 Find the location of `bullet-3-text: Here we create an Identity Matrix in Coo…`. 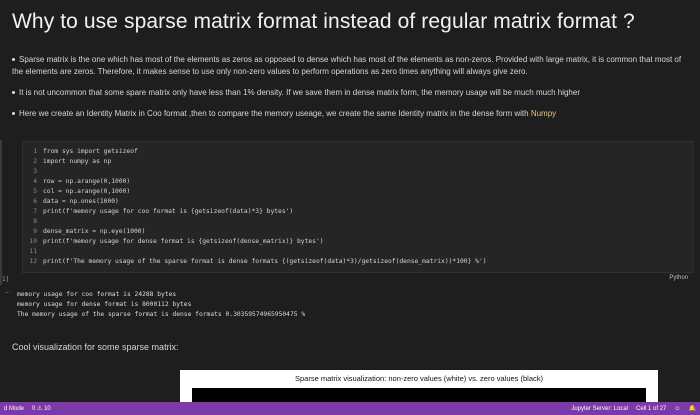

bullet-3-text: Here we create an Identity Matrix in Coo… is located at coordinates (274, 113).